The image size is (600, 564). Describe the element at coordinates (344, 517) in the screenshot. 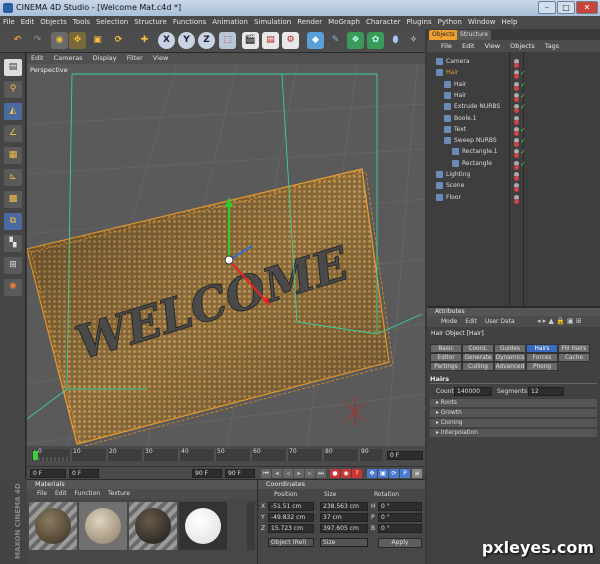

I see `size-y-field: 37 cm` at that location.